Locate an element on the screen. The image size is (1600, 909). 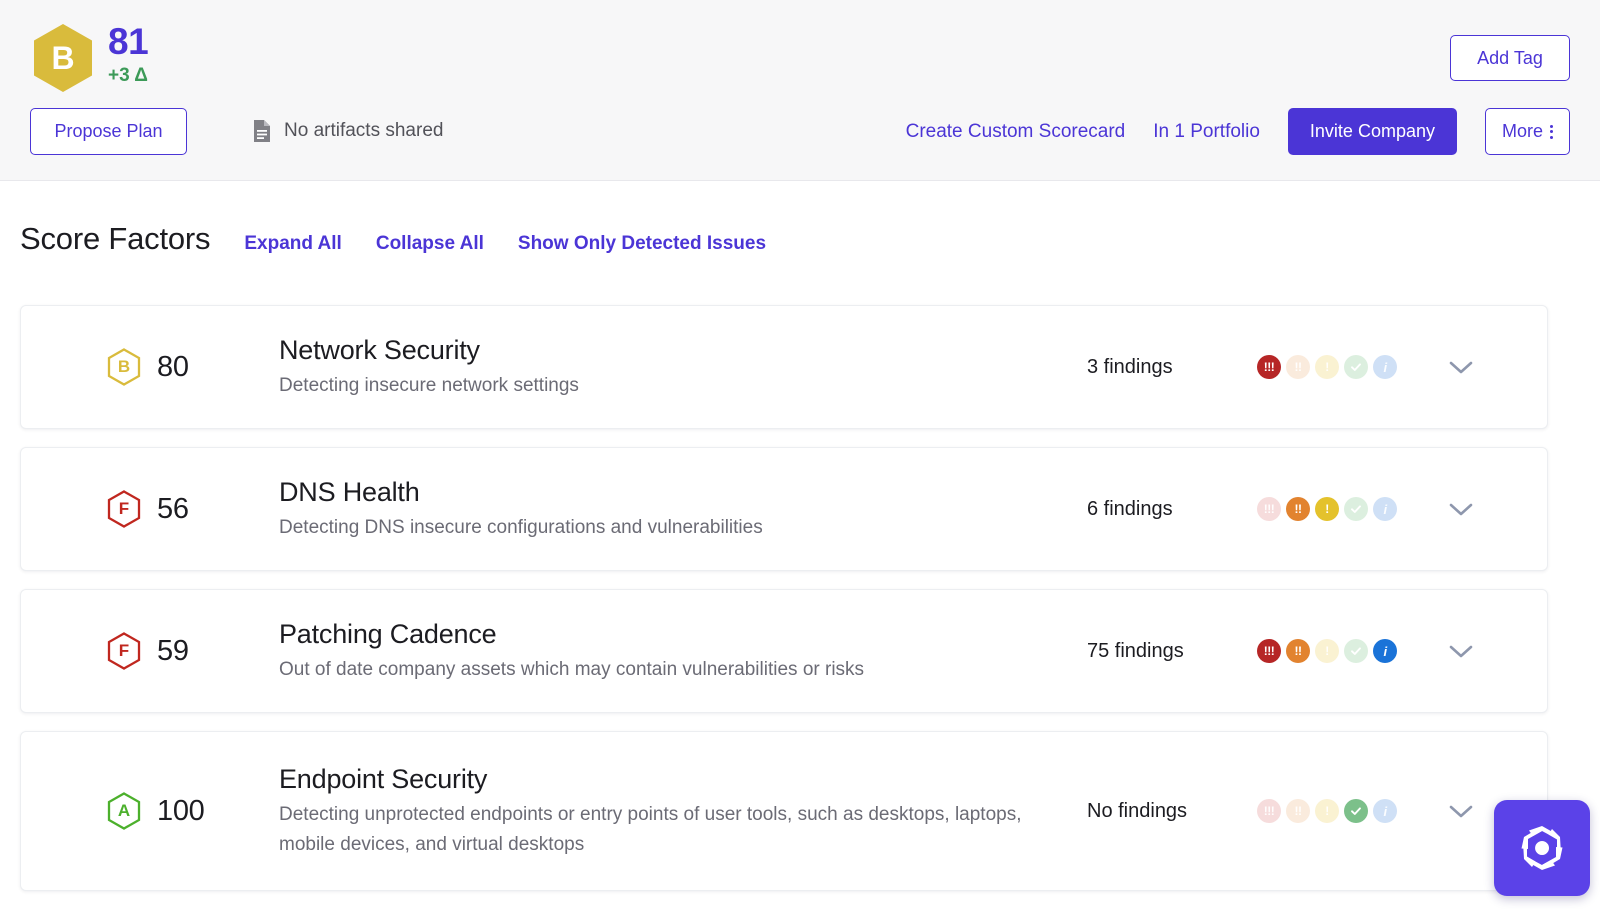
in-portfolio-link: In 1 Portfolio is located at coordinates (1206, 132).